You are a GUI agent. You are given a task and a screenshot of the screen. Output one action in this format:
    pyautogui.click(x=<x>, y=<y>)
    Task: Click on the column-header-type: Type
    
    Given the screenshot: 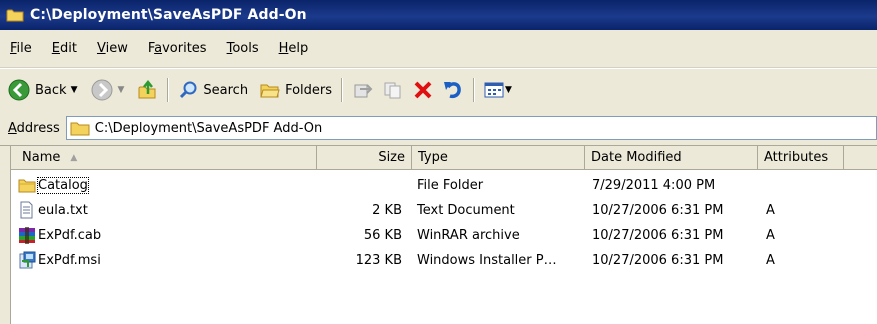 What is the action you would take?
    pyautogui.click(x=498, y=157)
    